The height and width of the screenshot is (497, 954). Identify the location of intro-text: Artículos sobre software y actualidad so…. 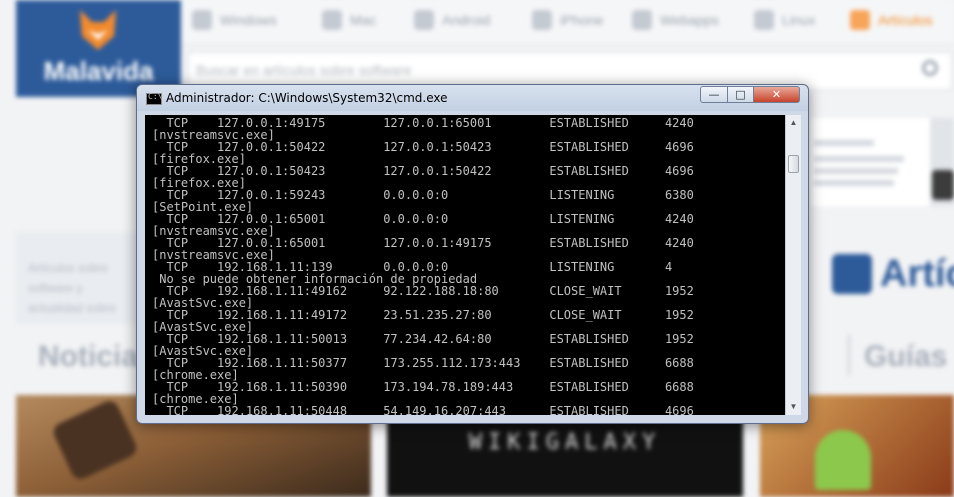
(72, 288).